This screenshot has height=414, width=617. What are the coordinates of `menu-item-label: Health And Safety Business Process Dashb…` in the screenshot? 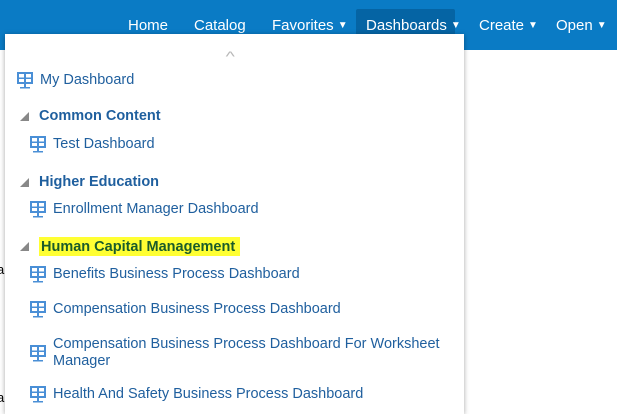 It's located at (208, 394).